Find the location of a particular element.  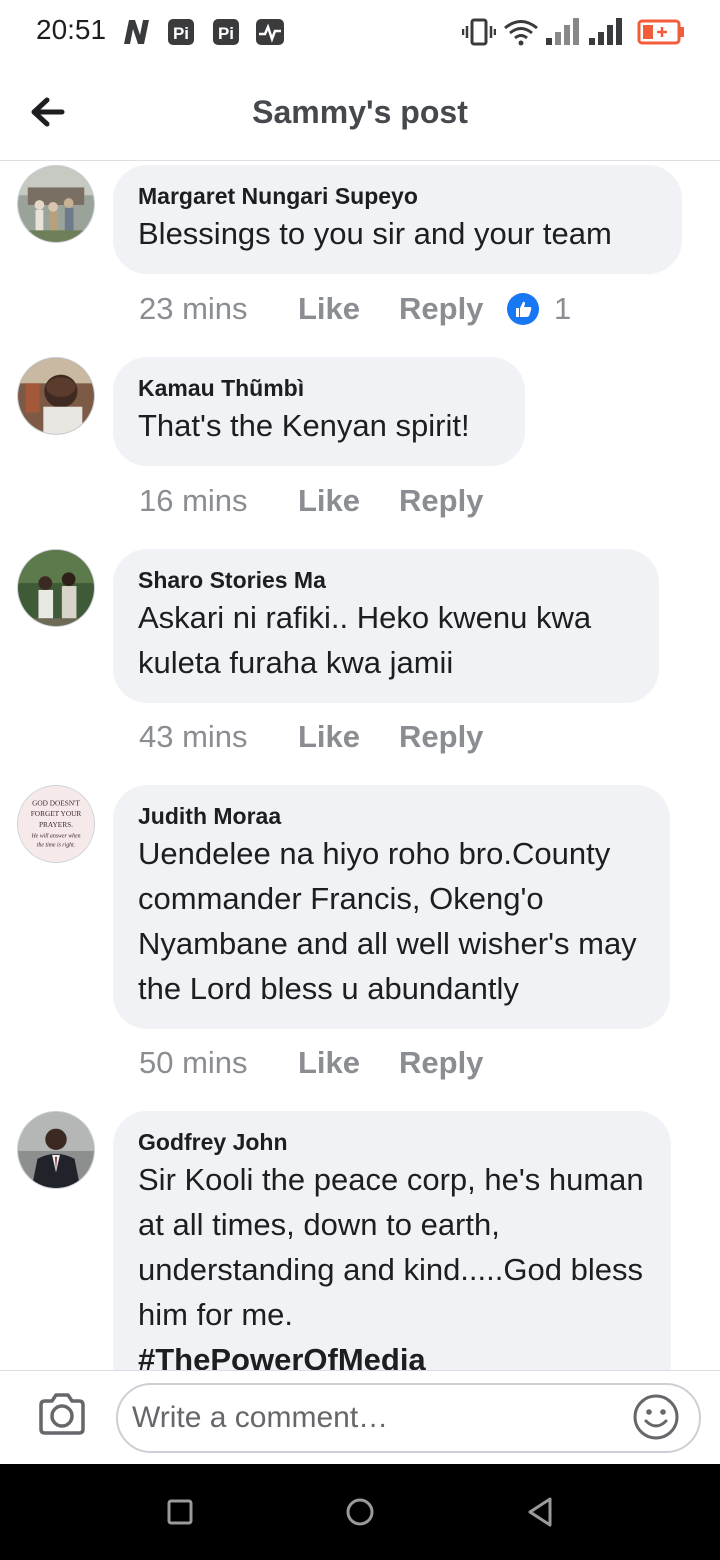

vibrate-icon is located at coordinates (479, 32).